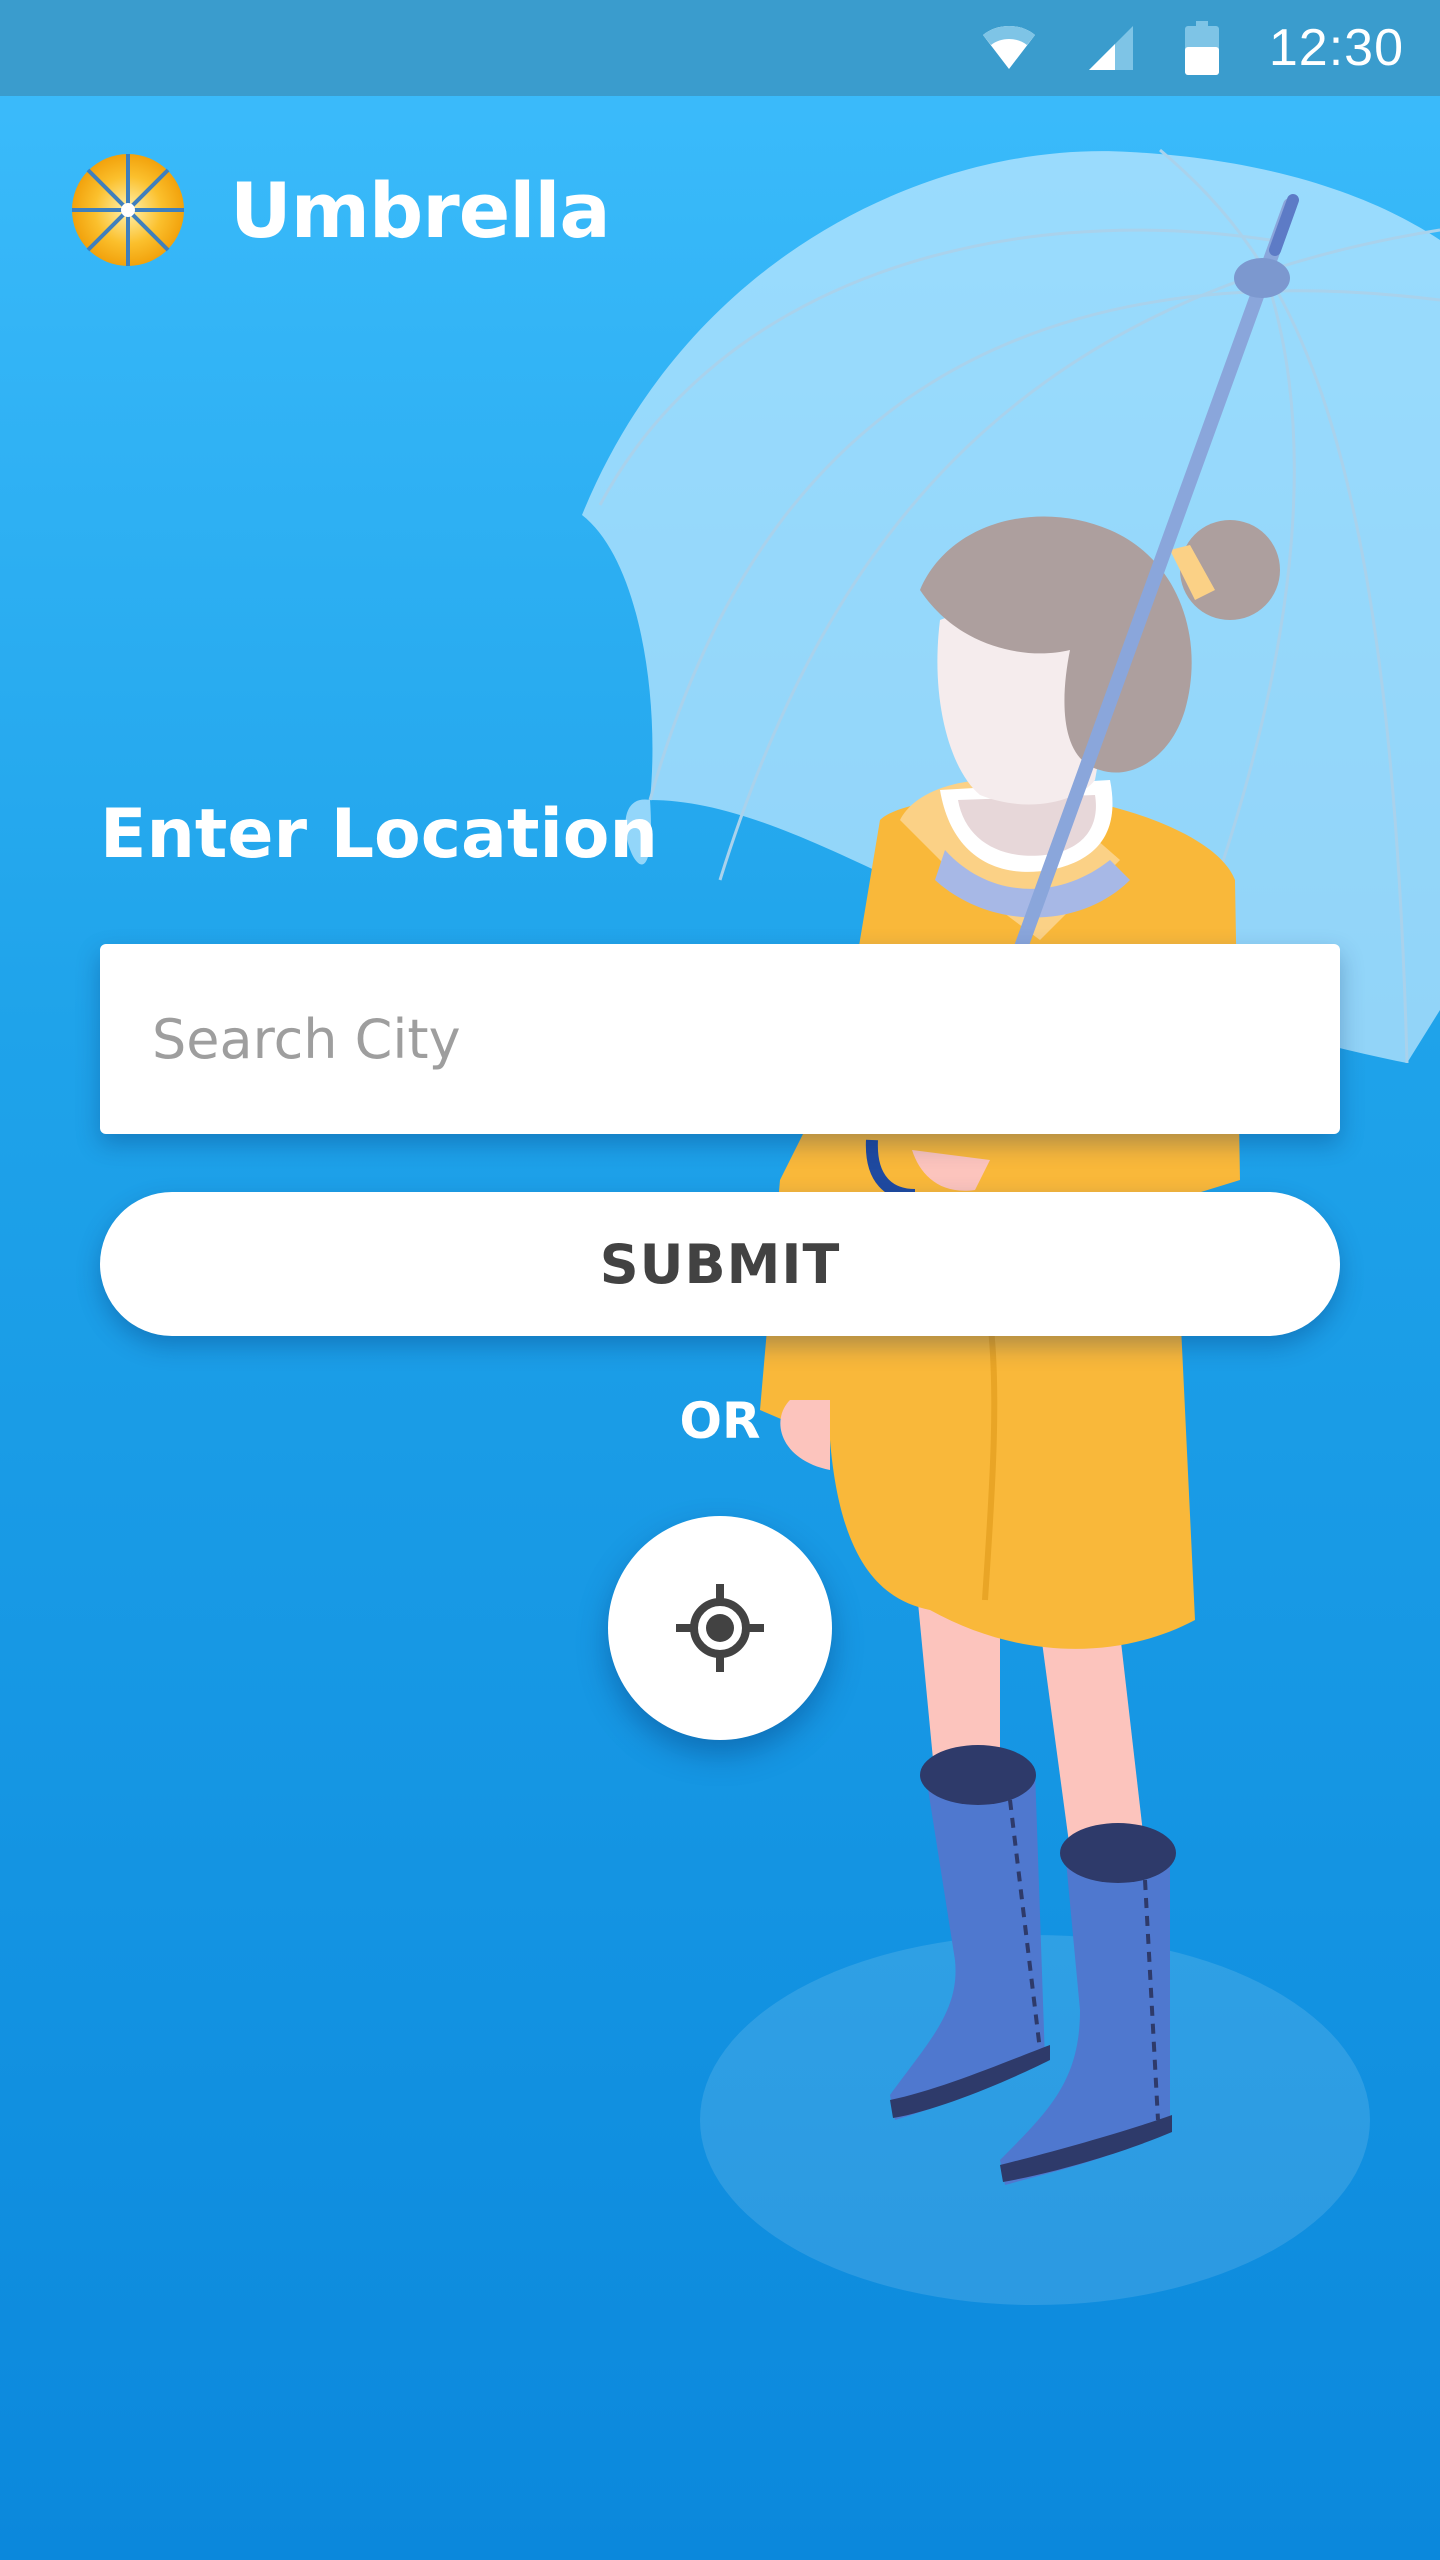  Describe the element at coordinates (720, 1264) in the screenshot. I see `submit-button: SUBMIT` at that location.